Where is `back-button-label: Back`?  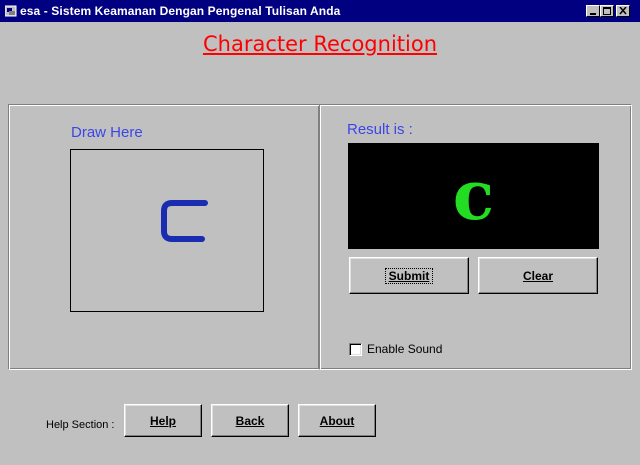
back-button-label: Back is located at coordinates (250, 420).